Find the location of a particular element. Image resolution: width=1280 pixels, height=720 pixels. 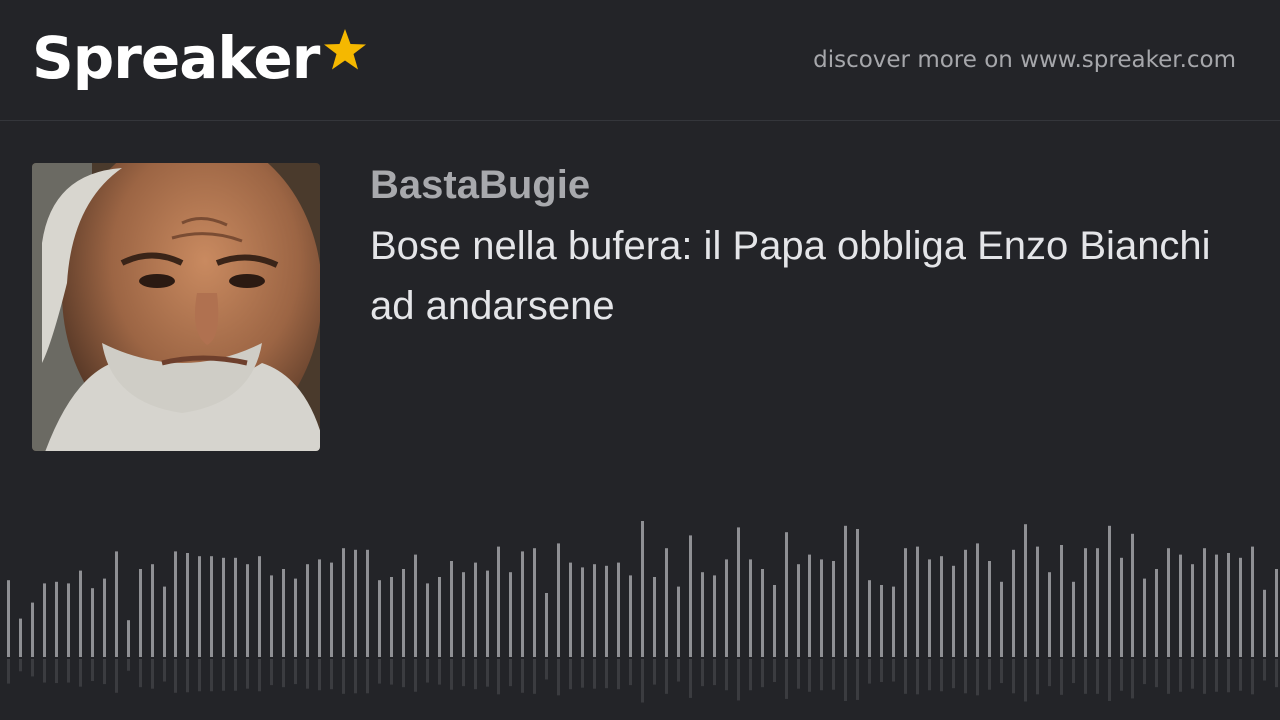

discover-more-link: discover more on www.spreaker.com is located at coordinates (1024, 60).